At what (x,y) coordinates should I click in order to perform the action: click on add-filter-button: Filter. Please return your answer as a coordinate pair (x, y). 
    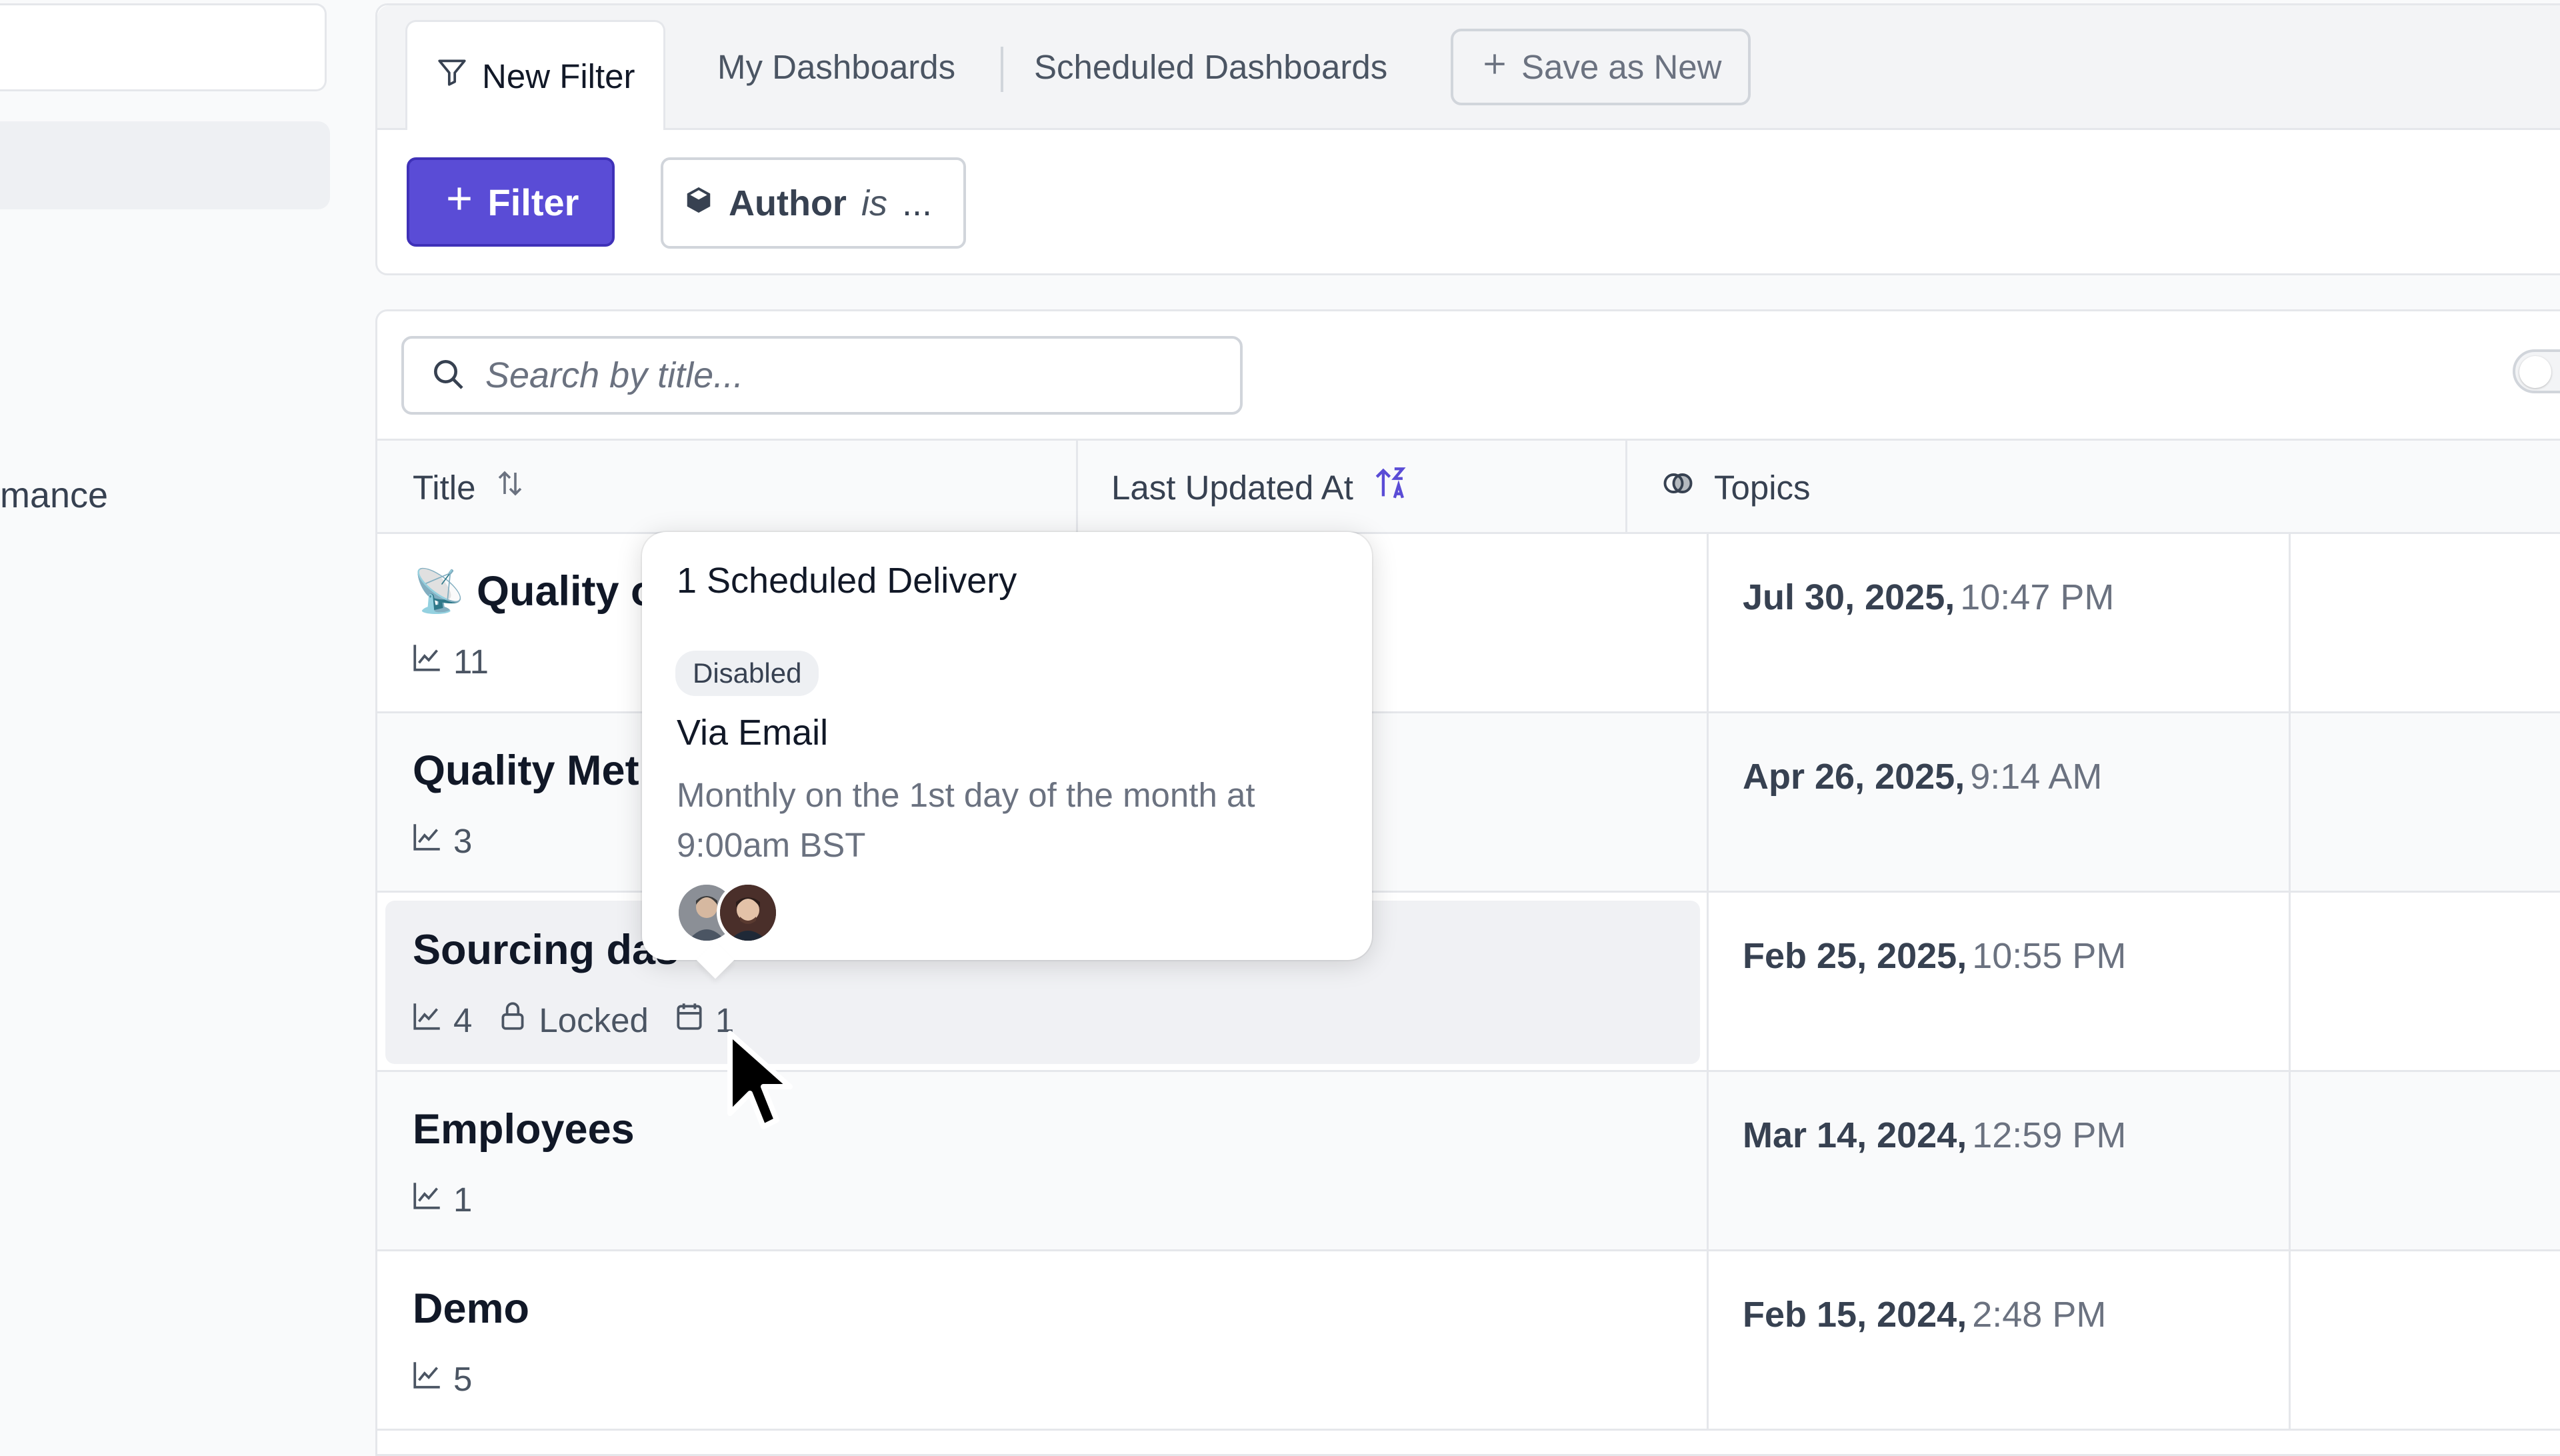
    Looking at the image, I should click on (511, 202).